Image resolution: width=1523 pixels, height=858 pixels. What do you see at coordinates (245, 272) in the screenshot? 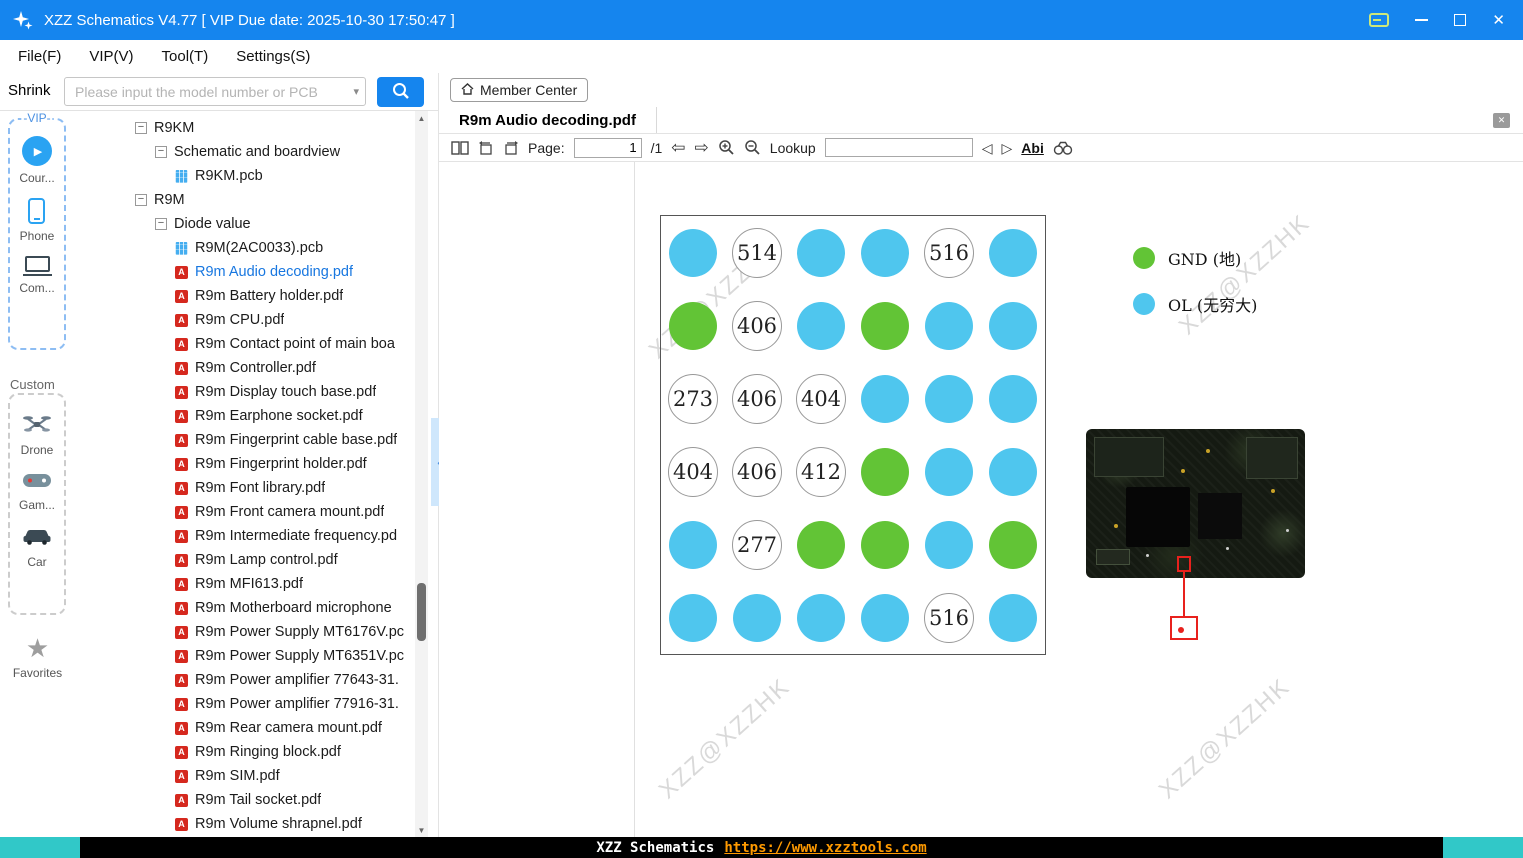
I see `tree-item: A R9m Audio decoding.pdf` at bounding box center [245, 272].